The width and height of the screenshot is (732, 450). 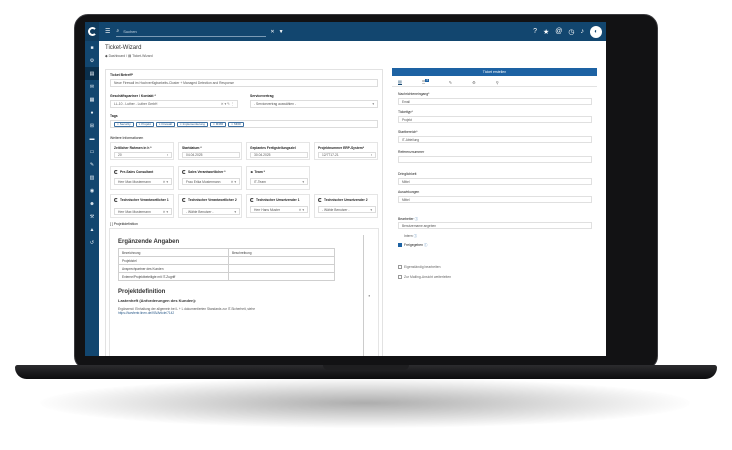 What do you see at coordinates (92, 60) in the screenshot?
I see `sidebar-item-settings: ⚙` at bounding box center [92, 60].